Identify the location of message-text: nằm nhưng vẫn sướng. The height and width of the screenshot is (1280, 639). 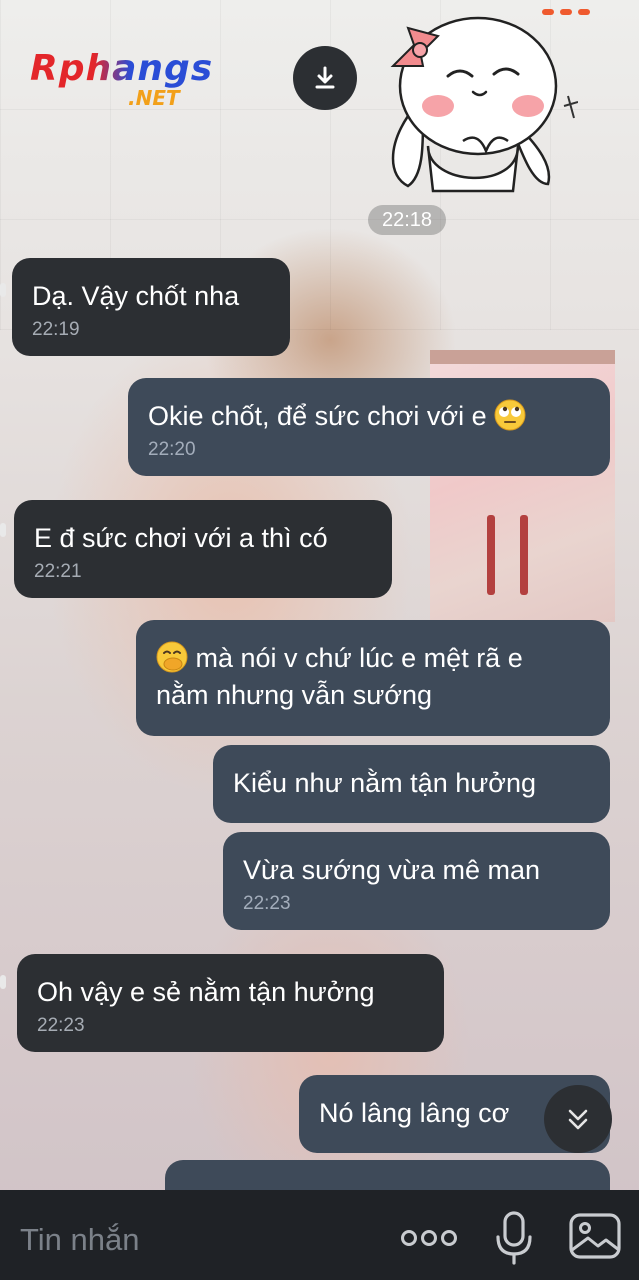
(294, 695).